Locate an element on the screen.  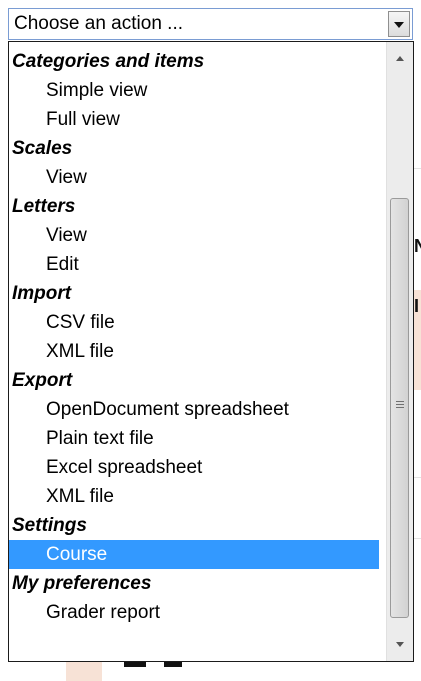
scroll-down-arrow-icon is located at coordinates (400, 644).